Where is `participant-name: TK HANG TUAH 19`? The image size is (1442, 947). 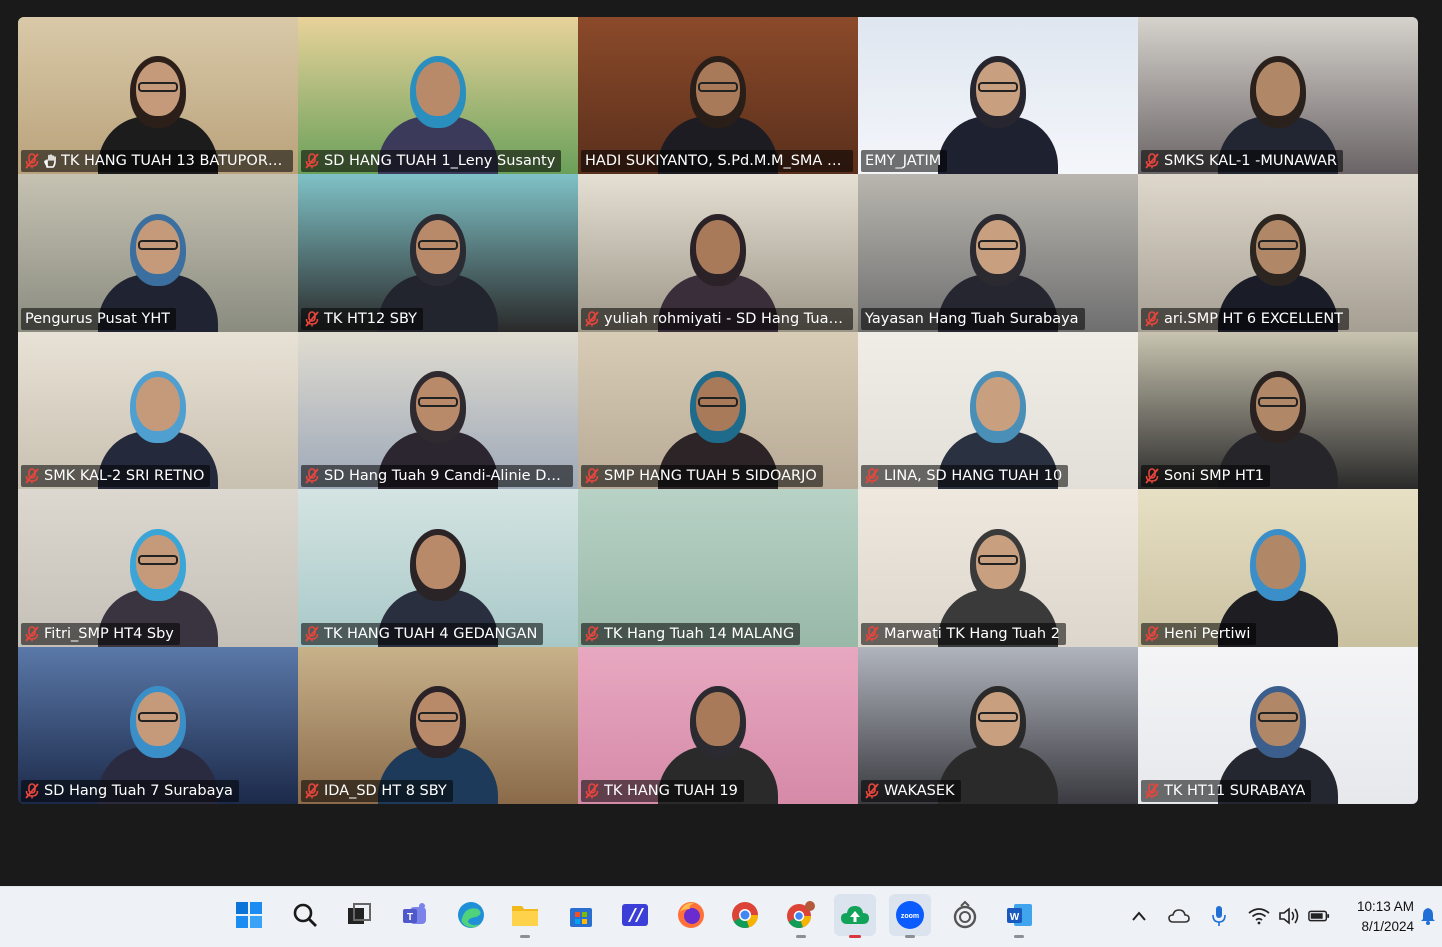
participant-name: TK HANG TUAH 19 is located at coordinates (671, 790).